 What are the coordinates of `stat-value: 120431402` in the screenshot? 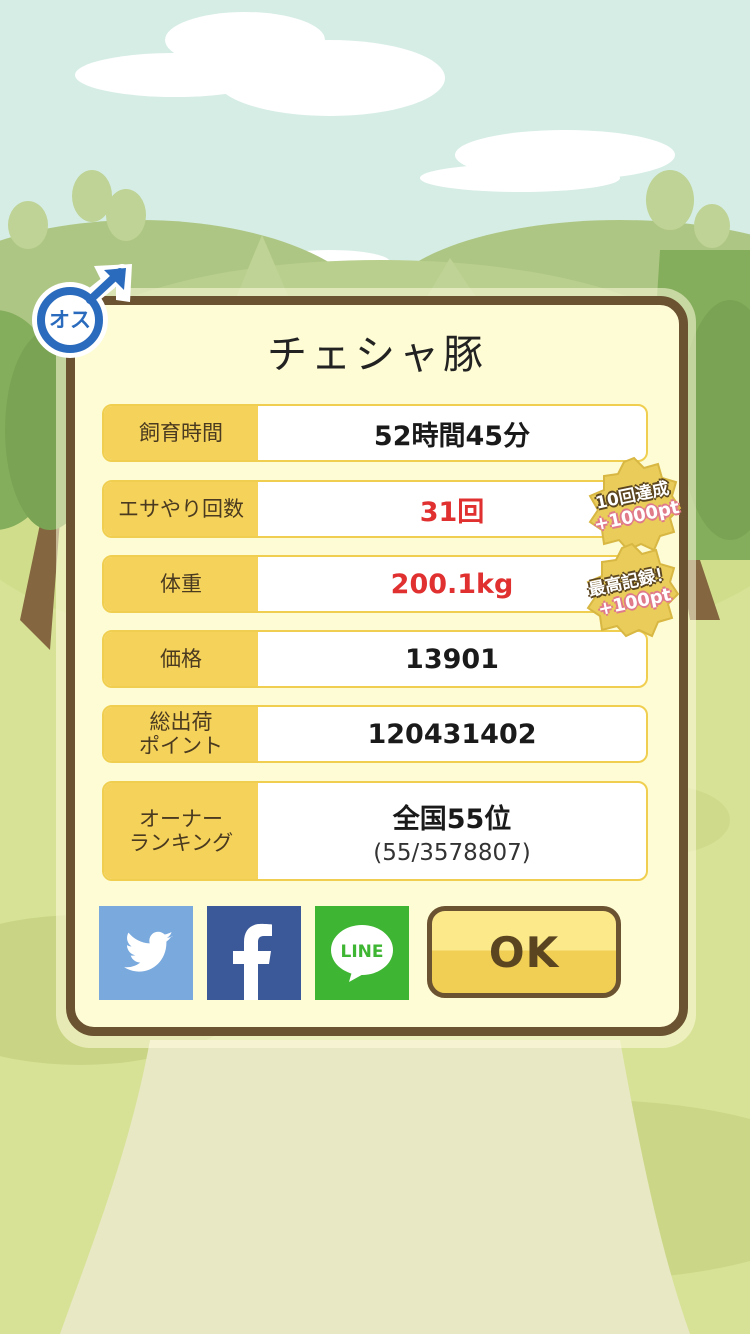 It's located at (452, 734).